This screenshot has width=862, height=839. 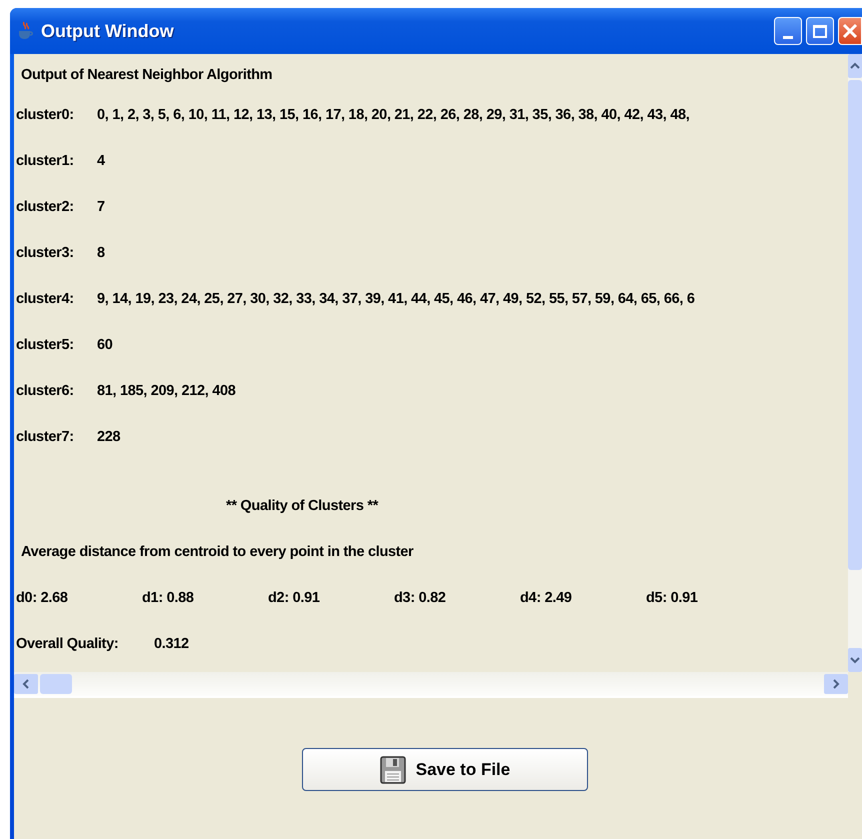 I want to click on distance-value: d5: 0.91, so click(x=672, y=598).